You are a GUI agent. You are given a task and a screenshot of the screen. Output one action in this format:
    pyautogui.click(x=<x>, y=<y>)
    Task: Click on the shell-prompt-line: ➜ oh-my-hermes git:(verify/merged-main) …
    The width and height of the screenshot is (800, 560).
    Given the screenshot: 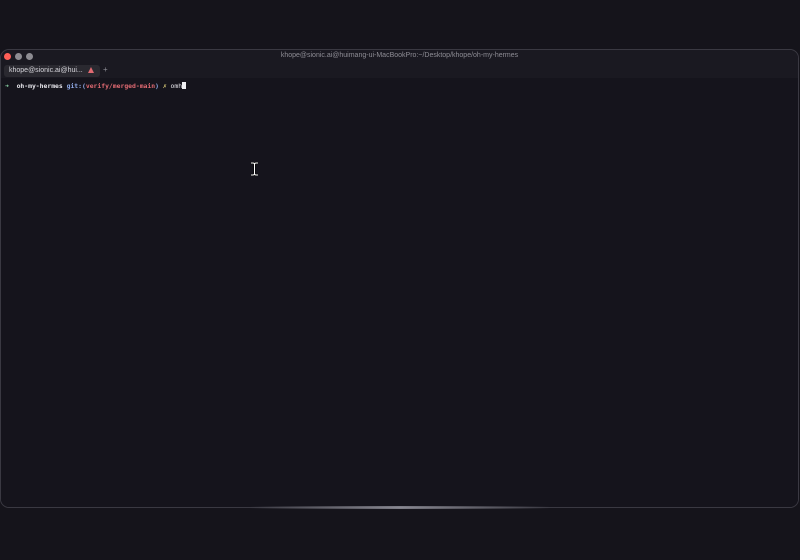 What is the action you would take?
    pyautogui.click(x=96, y=86)
    